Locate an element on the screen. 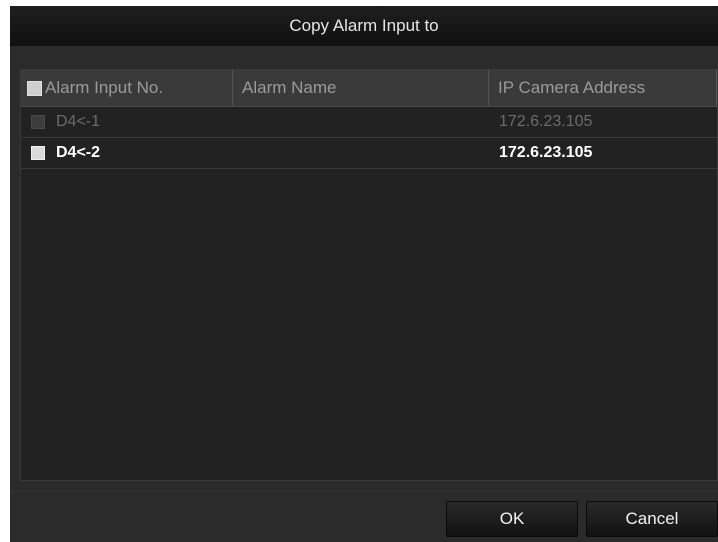  dialog-title-text: Copy Alarm Input to is located at coordinates (364, 25).